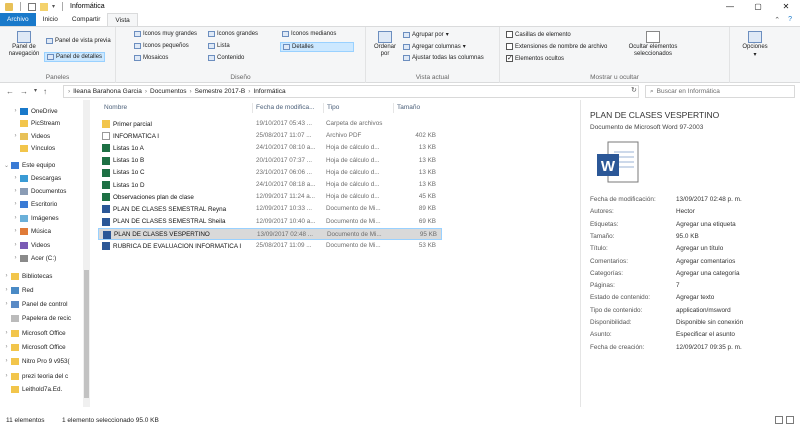  Describe the element at coordinates (86, 19) in the screenshot. I see `tab-compartir: Compartir` at that location.